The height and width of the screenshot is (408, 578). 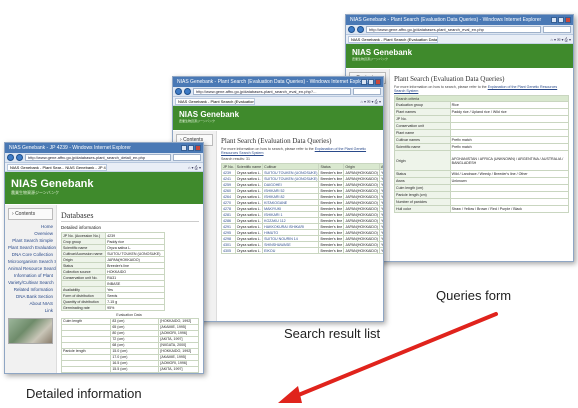 I want to click on sidebar-link: Variety/Cultivar Search, so click(x=30, y=282).